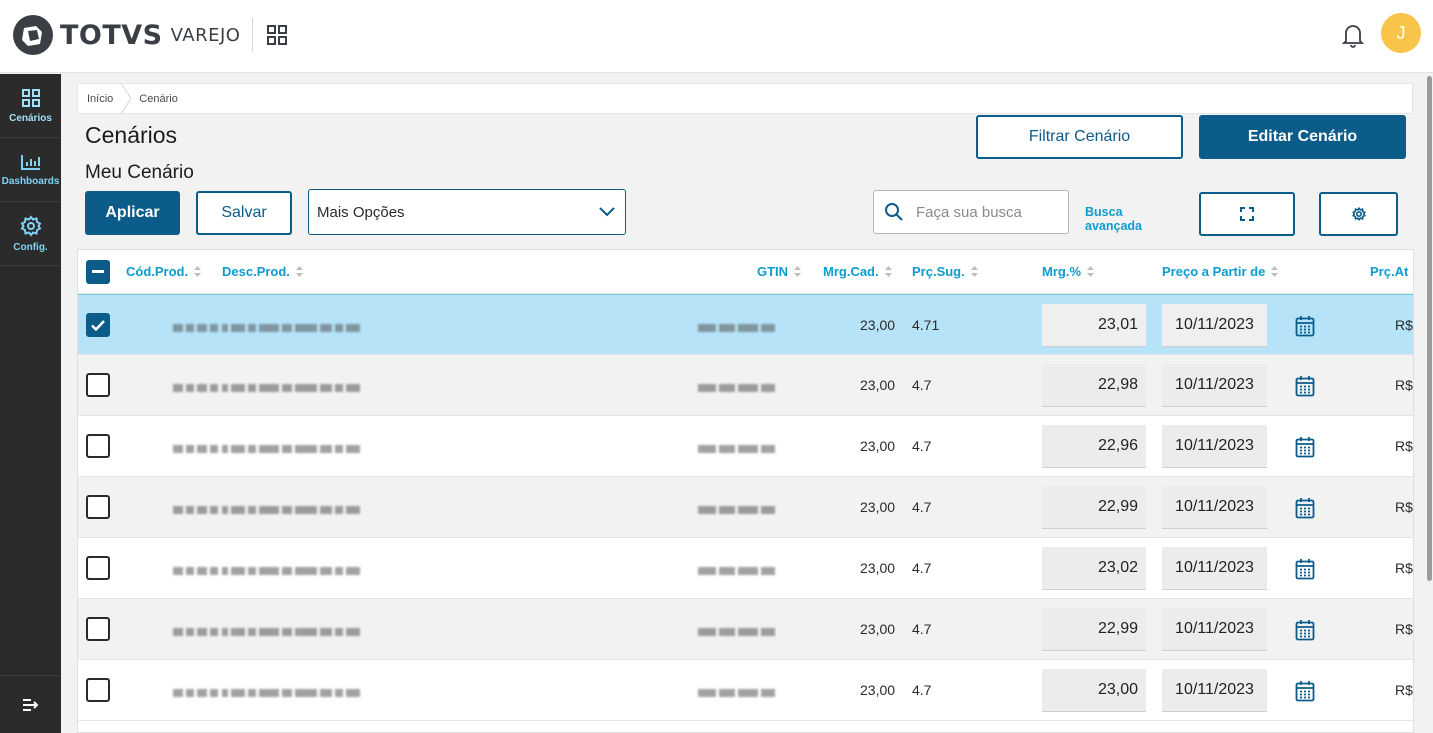 The image size is (1433, 733). What do you see at coordinates (986, 212) in the screenshot?
I see `search-input` at bounding box center [986, 212].